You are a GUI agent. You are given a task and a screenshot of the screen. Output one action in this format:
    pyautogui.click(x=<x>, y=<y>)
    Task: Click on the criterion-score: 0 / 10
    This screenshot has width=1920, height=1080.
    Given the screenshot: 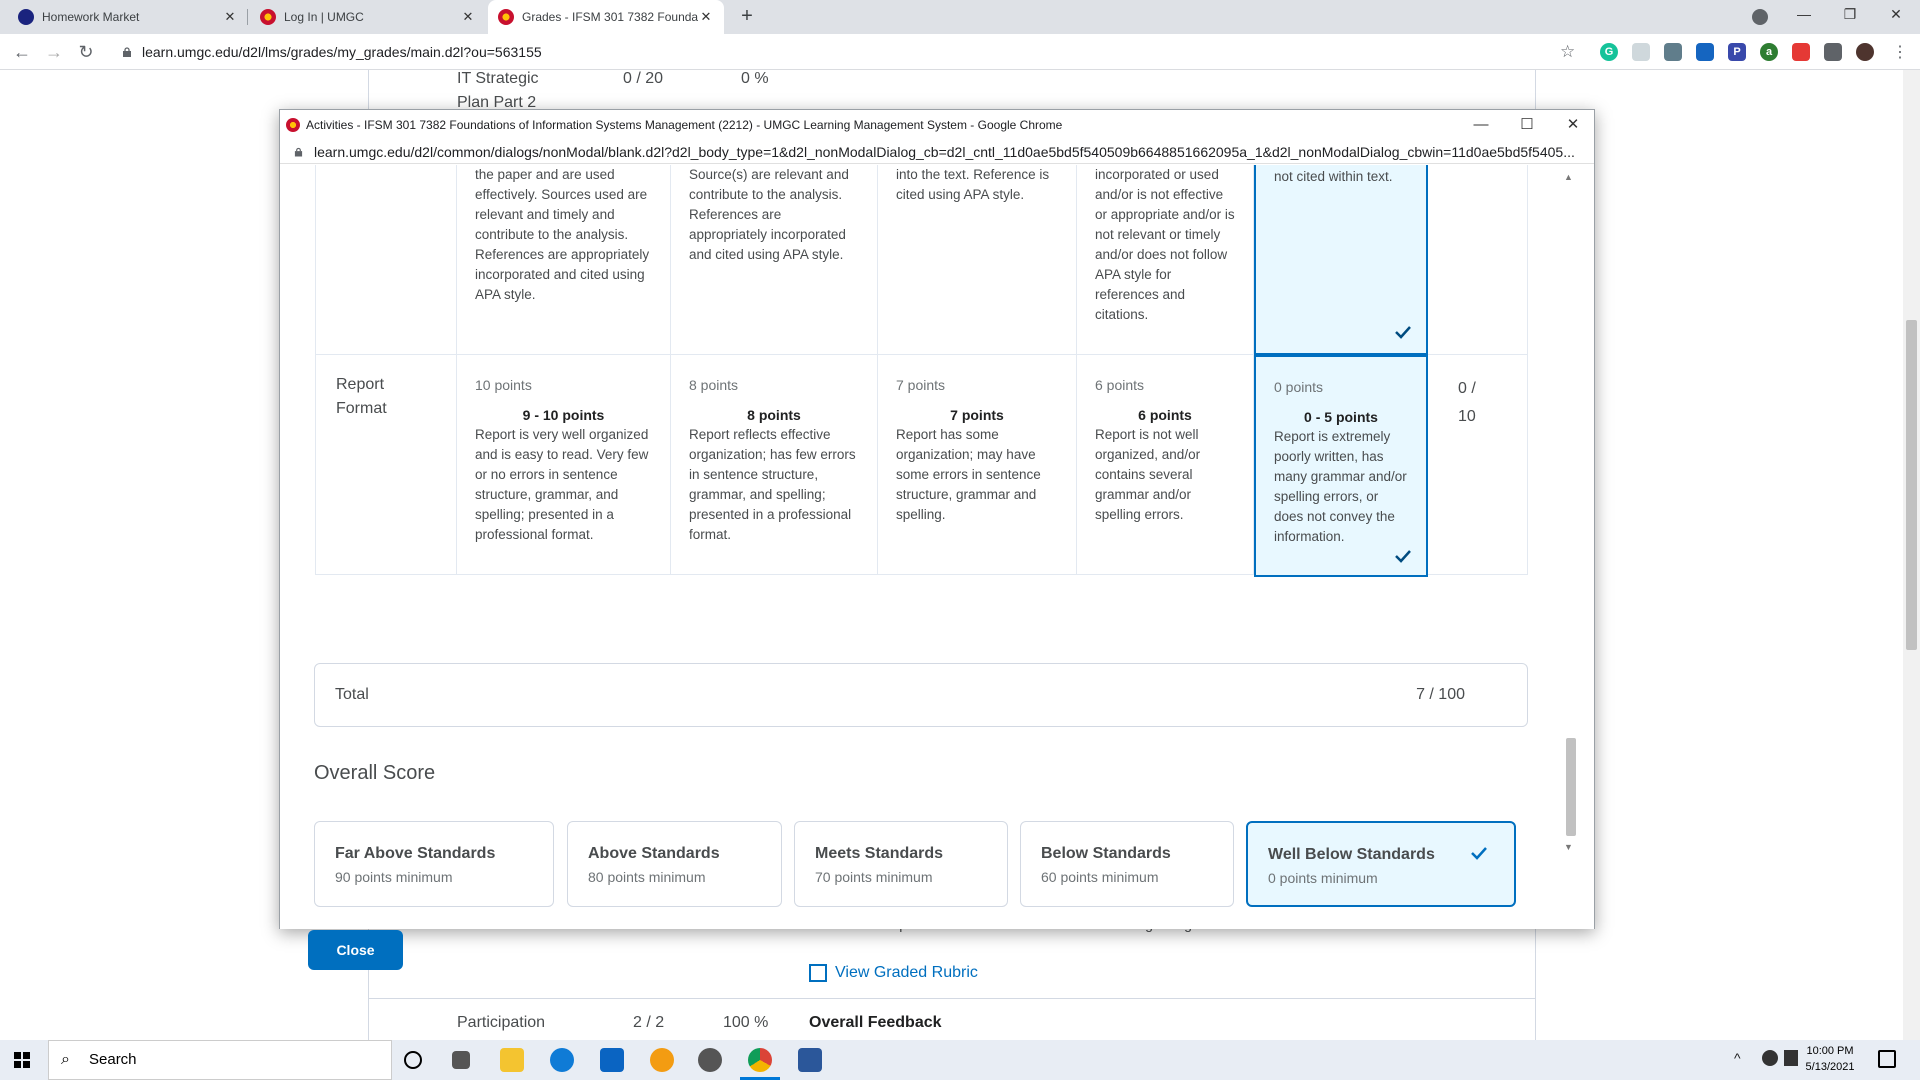 What is the action you would take?
    pyautogui.click(x=1478, y=465)
    